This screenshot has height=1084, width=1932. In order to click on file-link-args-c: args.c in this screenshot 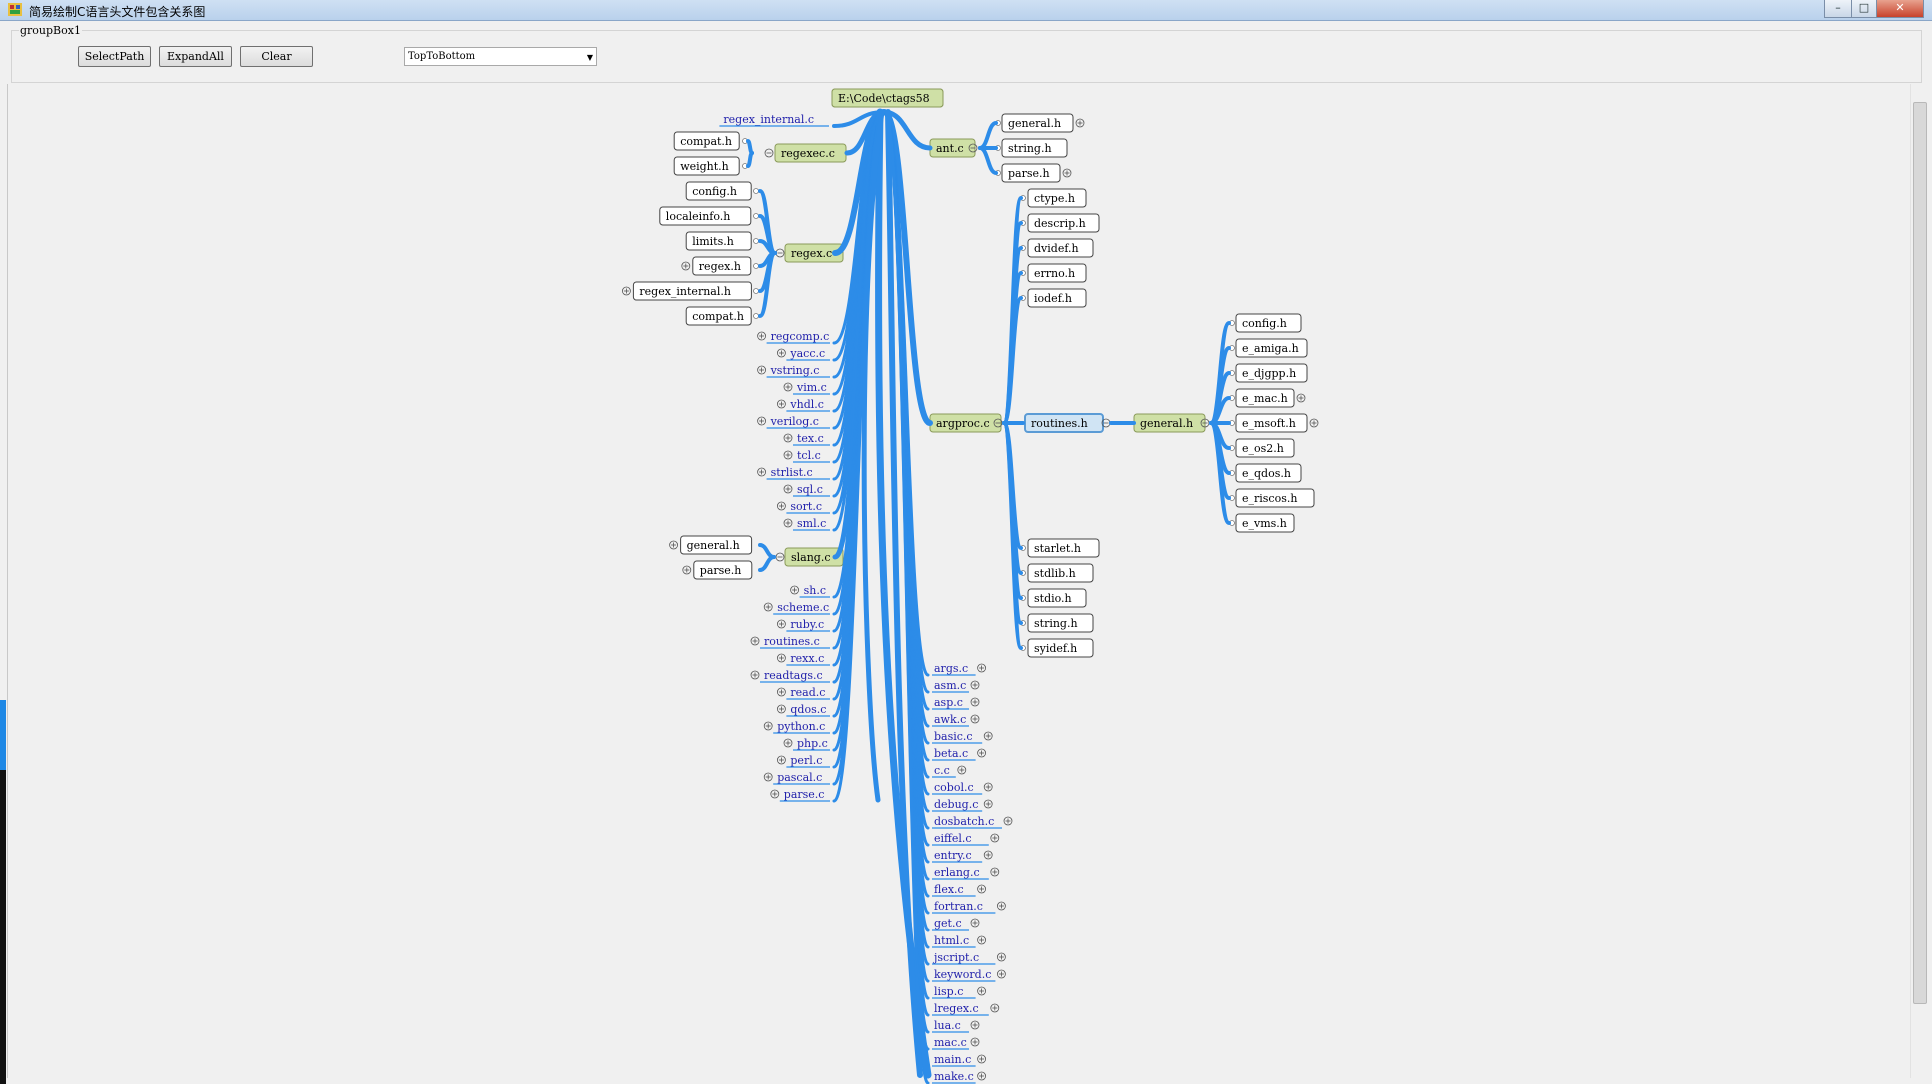, I will do `click(954, 669)`.